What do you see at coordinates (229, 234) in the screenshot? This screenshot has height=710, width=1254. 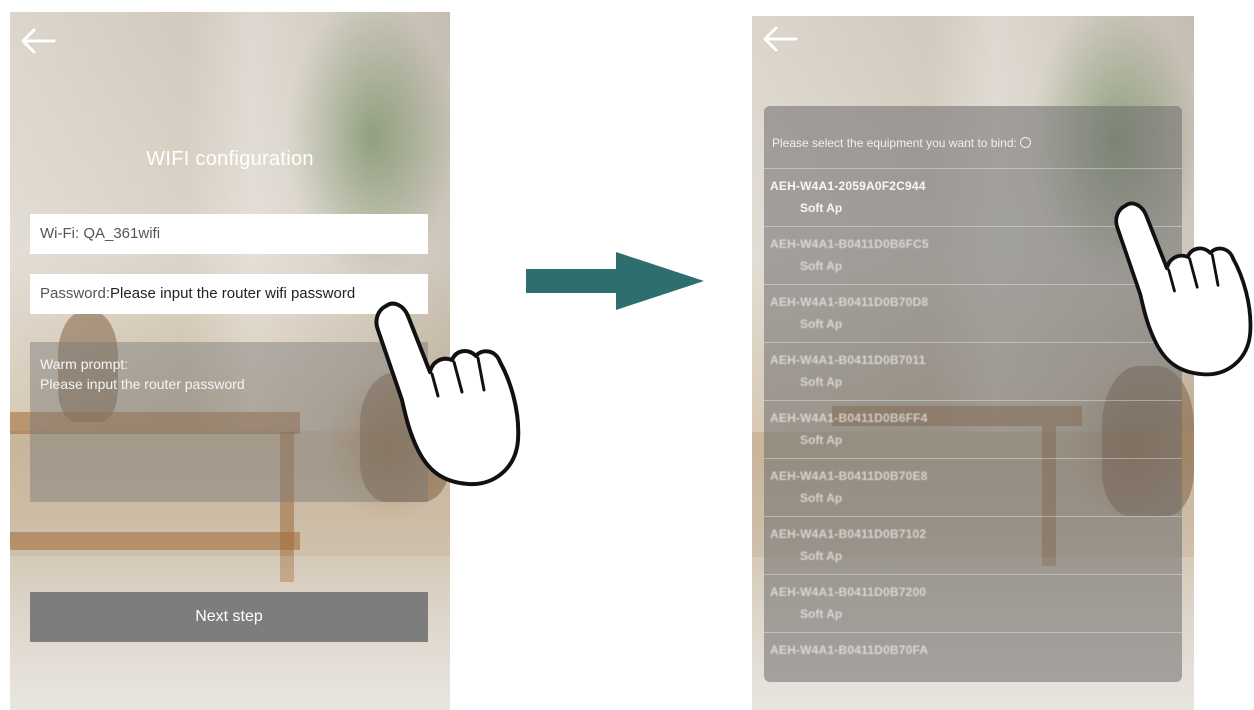 I see `wifi-field: Wi-Fi: QA_361wifi` at bounding box center [229, 234].